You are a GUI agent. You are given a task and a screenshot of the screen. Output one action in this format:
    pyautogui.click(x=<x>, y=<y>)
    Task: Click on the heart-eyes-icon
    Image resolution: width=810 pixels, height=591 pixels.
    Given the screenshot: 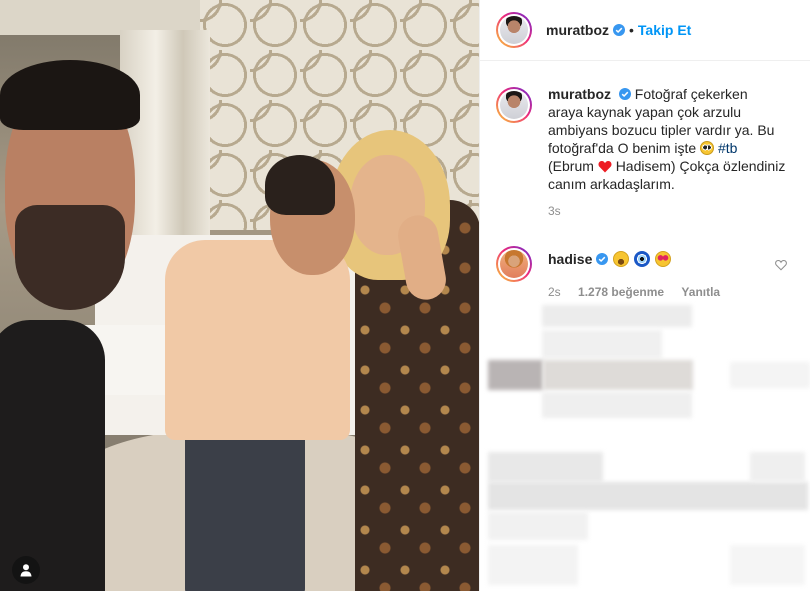 What is the action you would take?
    pyautogui.click(x=663, y=259)
    